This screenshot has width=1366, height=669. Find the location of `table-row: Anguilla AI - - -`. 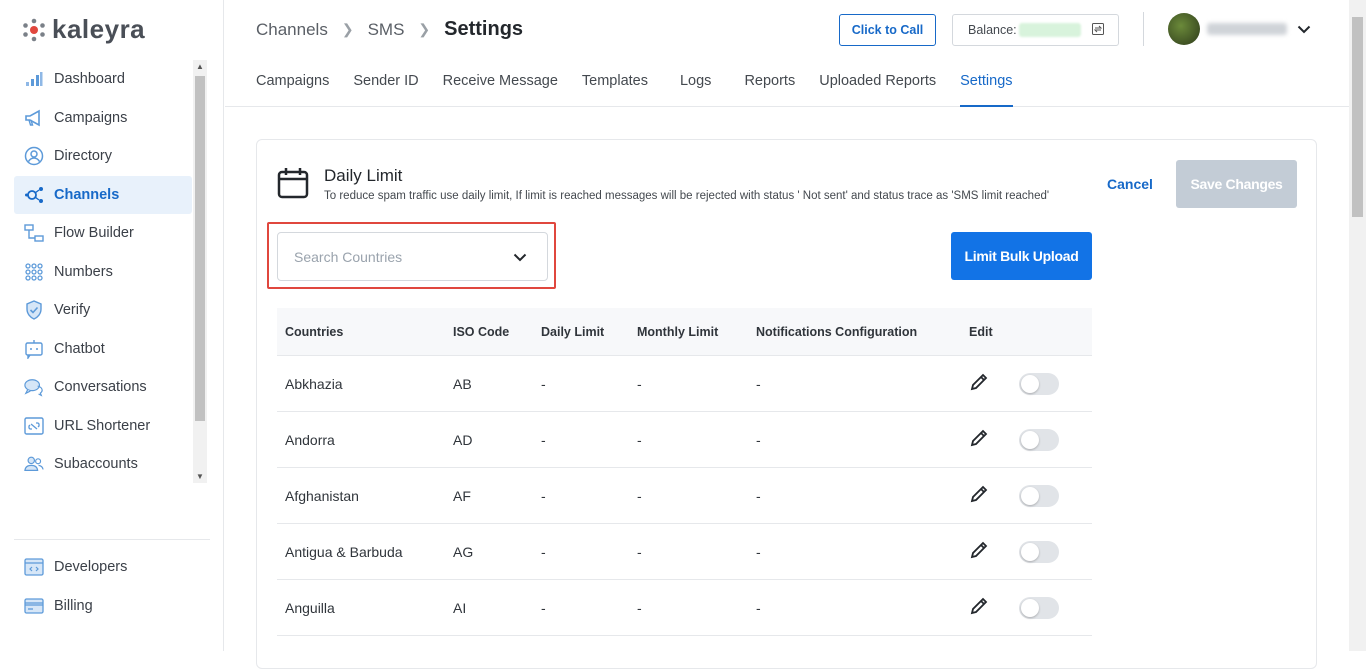

table-row: Anguilla AI - - - is located at coordinates (684, 608).